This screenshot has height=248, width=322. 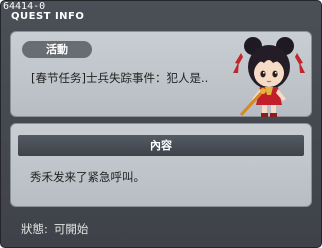 I want to click on activity-badge: 活動, so click(x=57, y=49).